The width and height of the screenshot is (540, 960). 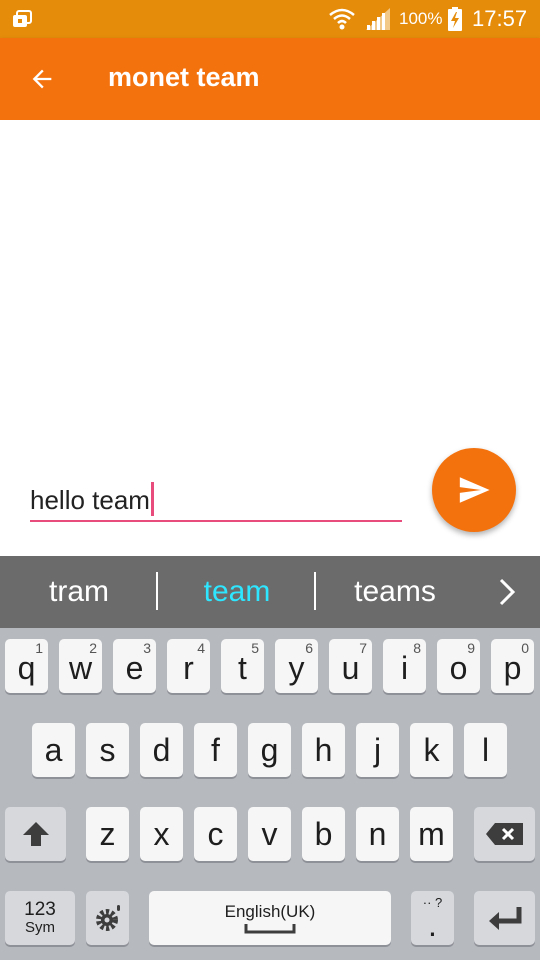 What do you see at coordinates (421, 18) in the screenshot?
I see `battery-percentage: 100%` at bounding box center [421, 18].